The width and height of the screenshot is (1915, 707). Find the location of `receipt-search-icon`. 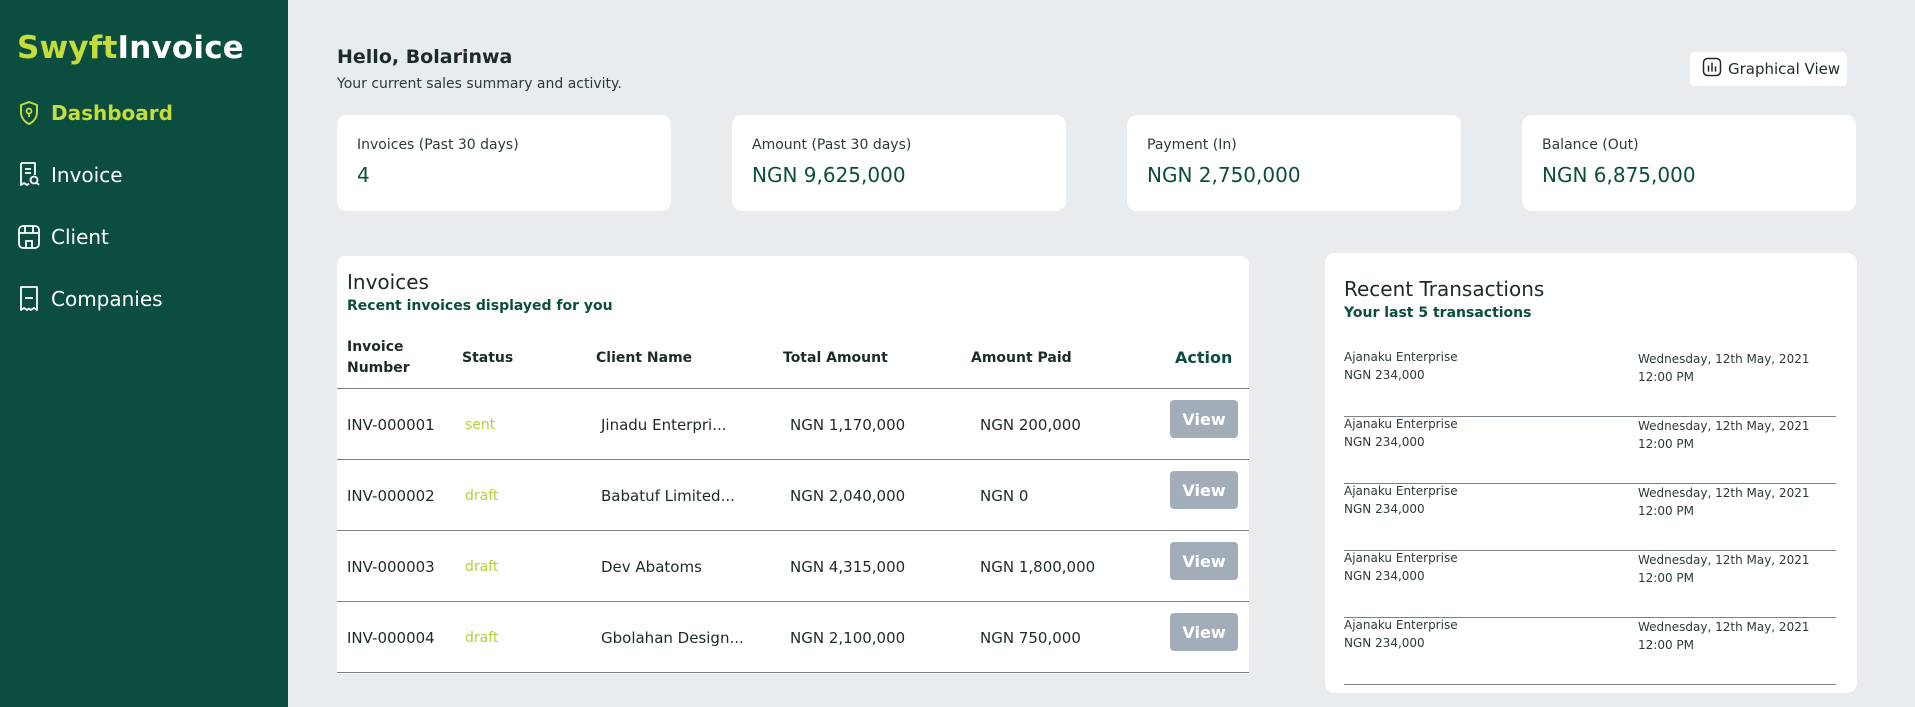

receipt-search-icon is located at coordinates (29, 175).